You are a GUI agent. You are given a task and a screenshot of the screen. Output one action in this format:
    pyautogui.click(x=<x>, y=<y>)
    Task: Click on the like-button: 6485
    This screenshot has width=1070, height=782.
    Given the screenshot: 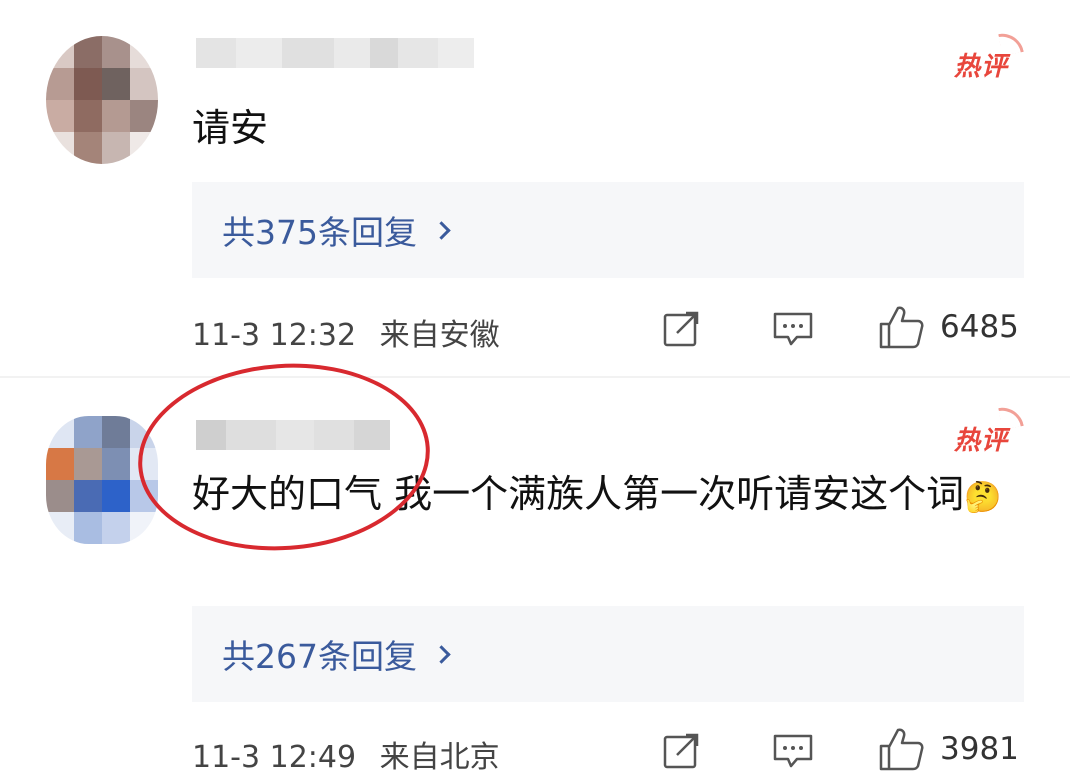 What is the action you would take?
    pyautogui.click(x=948, y=327)
    